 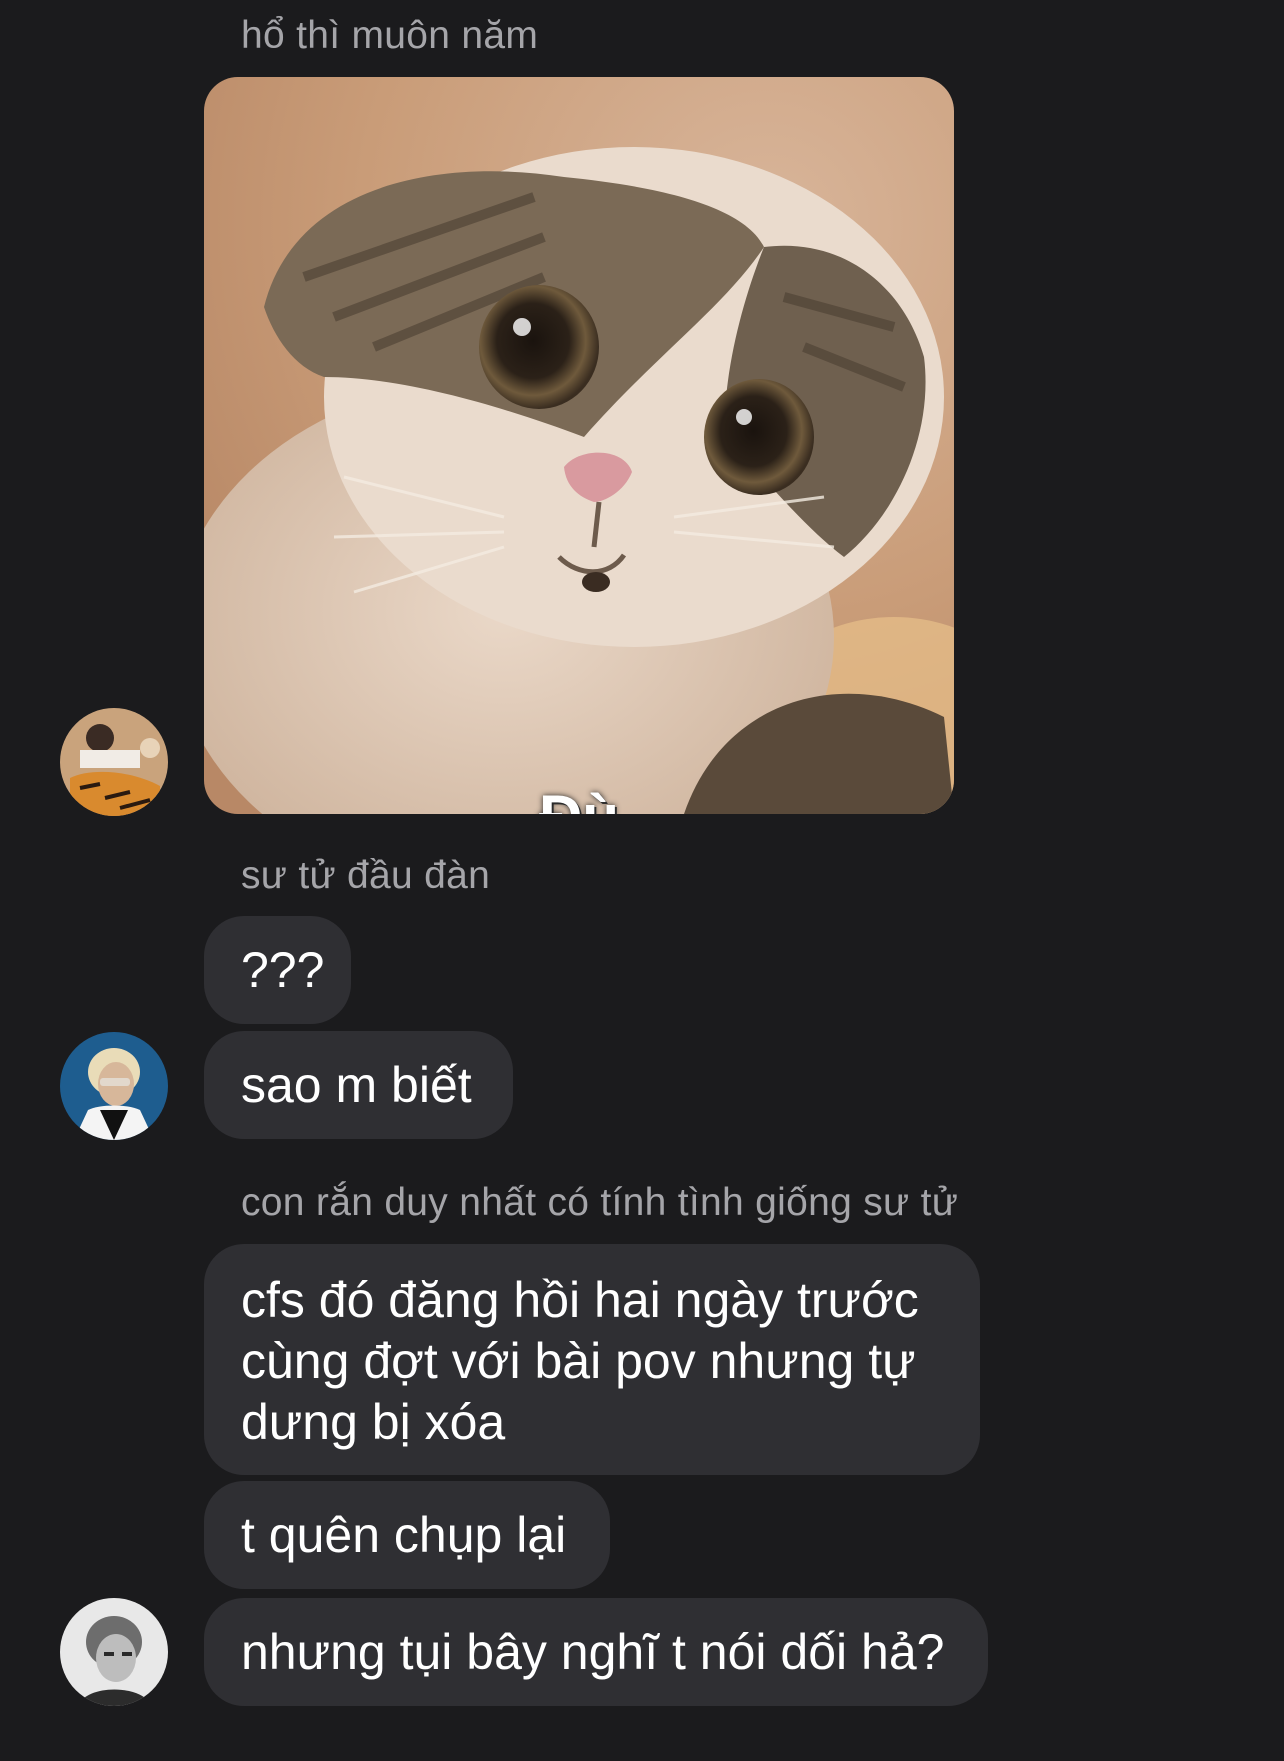 What do you see at coordinates (580, 1300) in the screenshot?
I see `message-text-line: cfs đó đăng hồi hai ngày trước` at bounding box center [580, 1300].